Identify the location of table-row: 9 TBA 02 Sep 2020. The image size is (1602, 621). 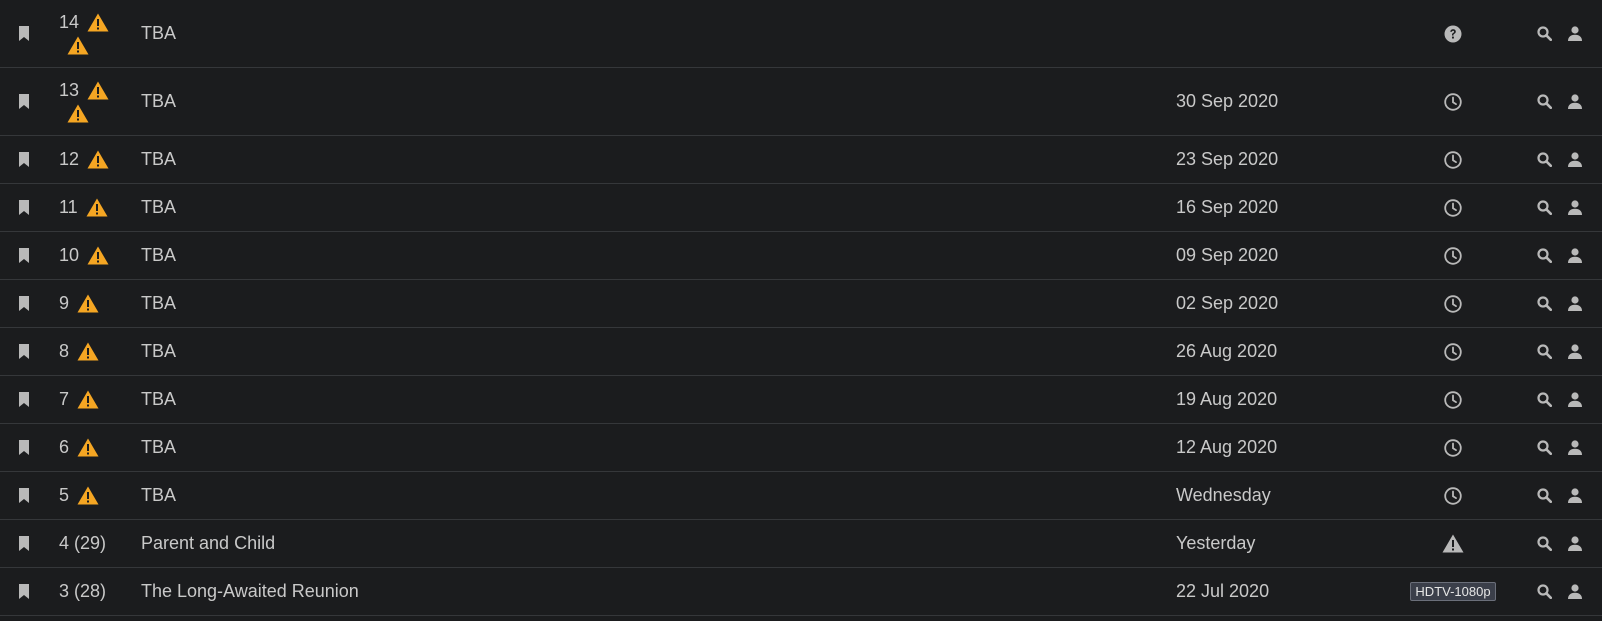
(801, 304).